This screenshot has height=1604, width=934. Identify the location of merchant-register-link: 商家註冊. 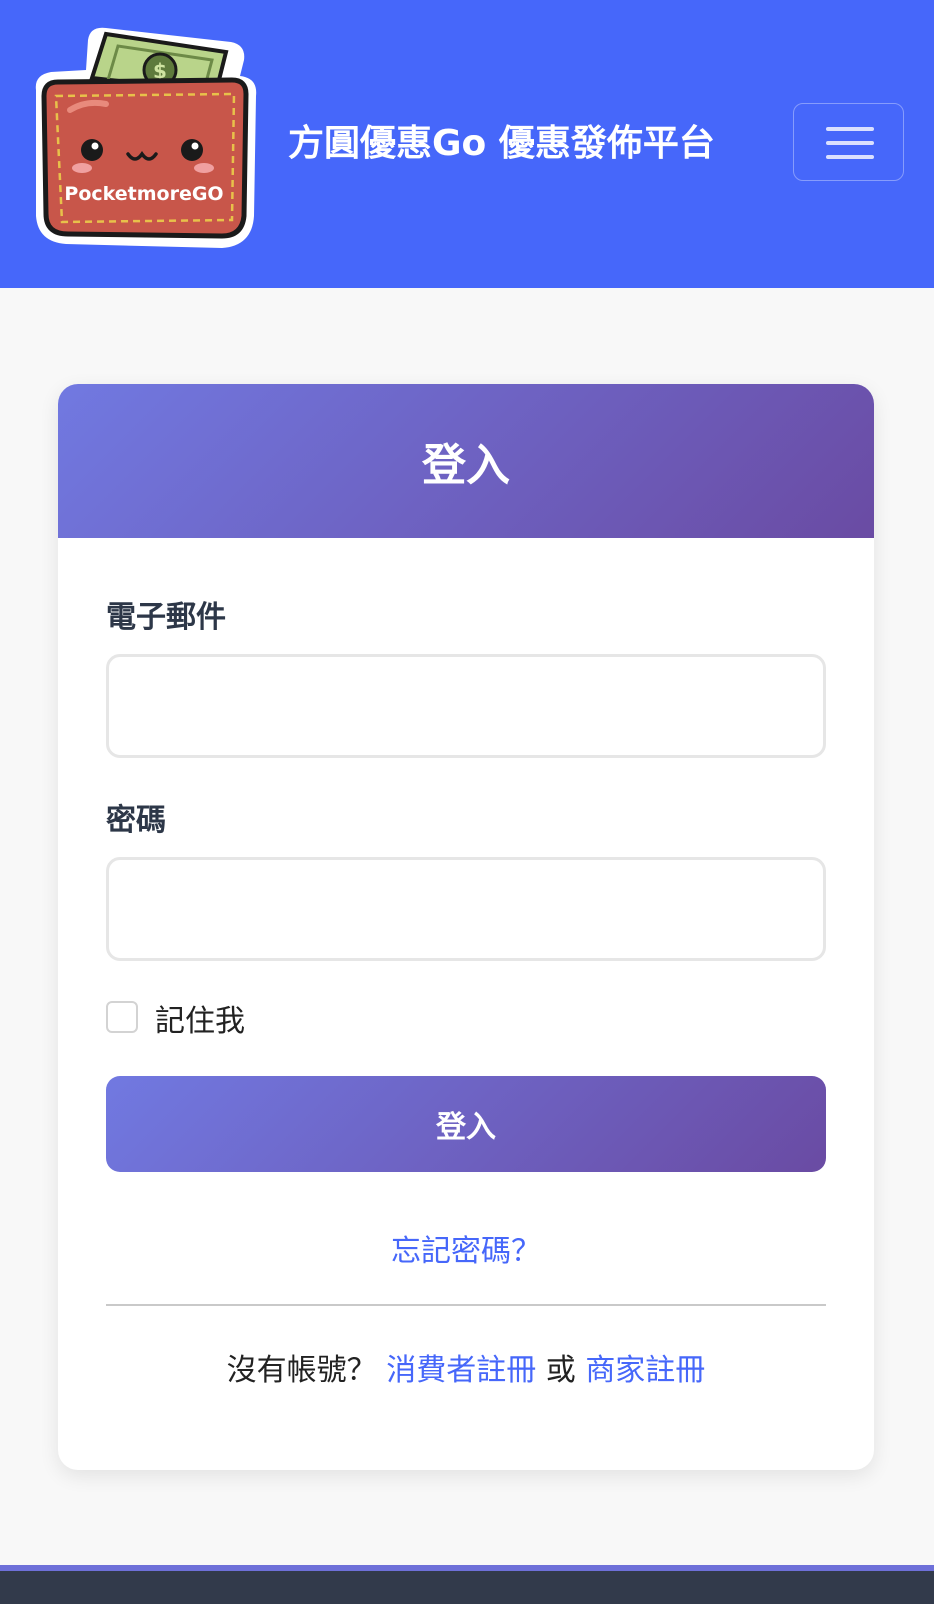
(645, 1370).